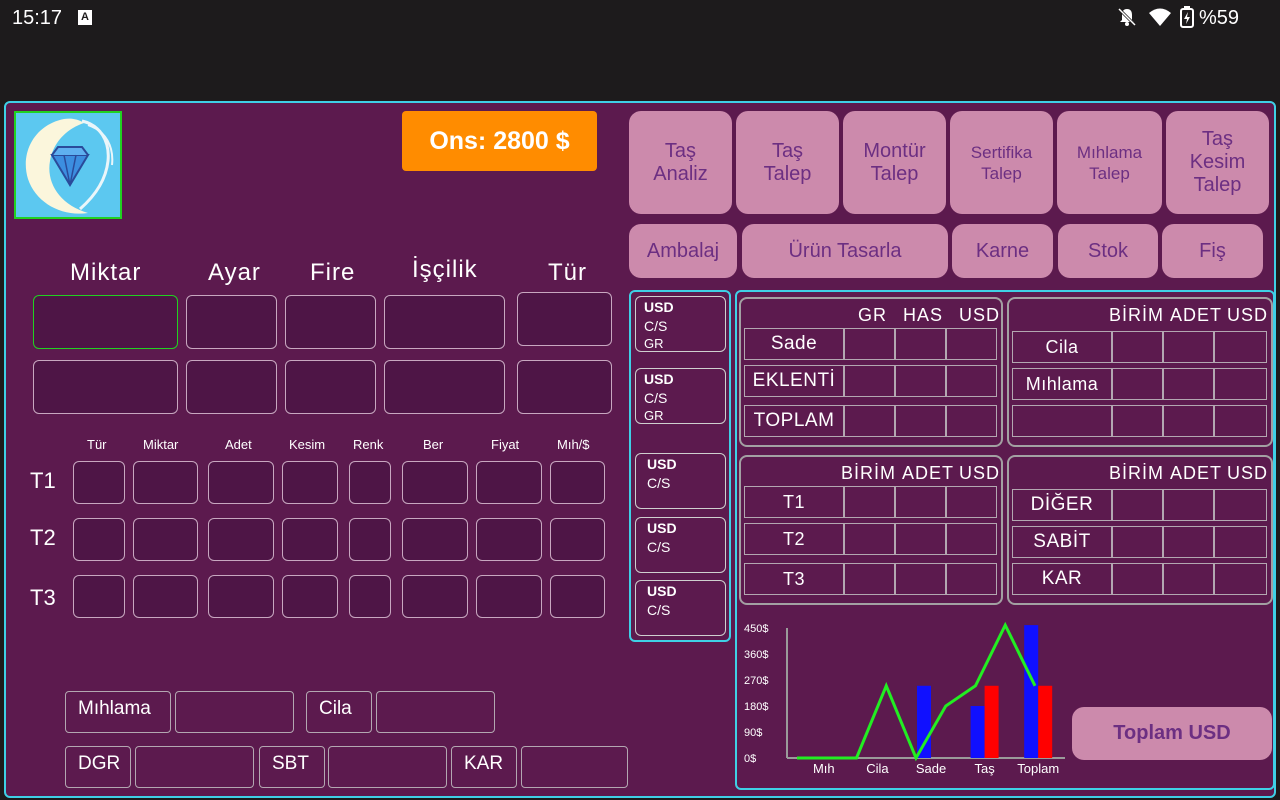  What do you see at coordinates (794, 579) in the screenshot?
I see `panel3-row-t3: T3` at bounding box center [794, 579].